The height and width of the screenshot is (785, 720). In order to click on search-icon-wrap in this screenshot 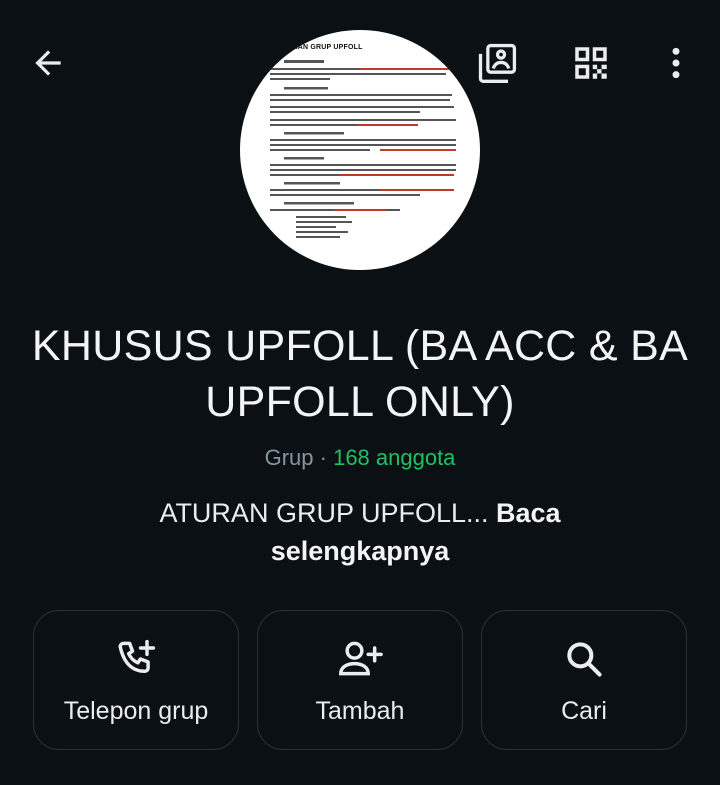, I will do `click(584, 659)`.